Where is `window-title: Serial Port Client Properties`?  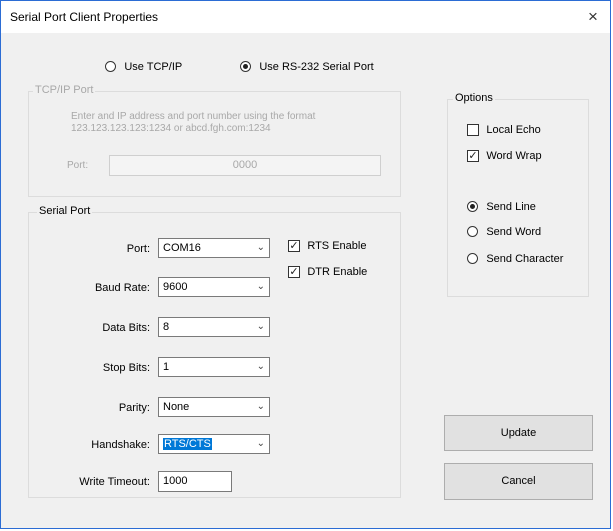
window-title: Serial Port Client Properties is located at coordinates (84, 17).